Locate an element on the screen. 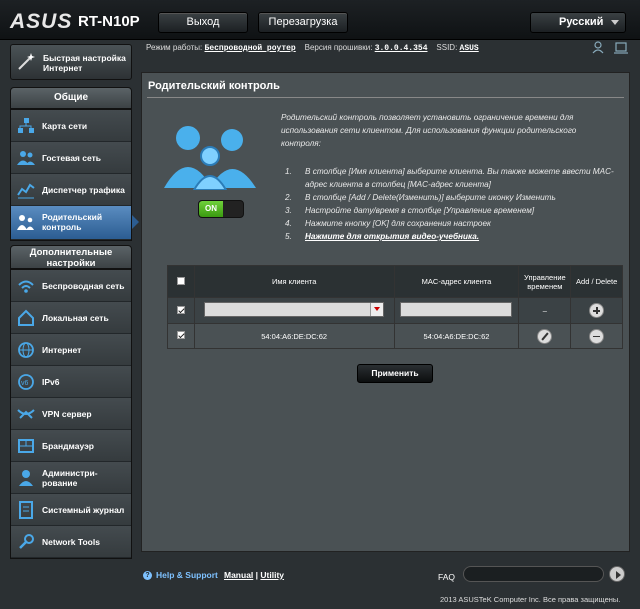 The image size is (640, 609). reboot-button: Перезагрузка is located at coordinates (303, 22).